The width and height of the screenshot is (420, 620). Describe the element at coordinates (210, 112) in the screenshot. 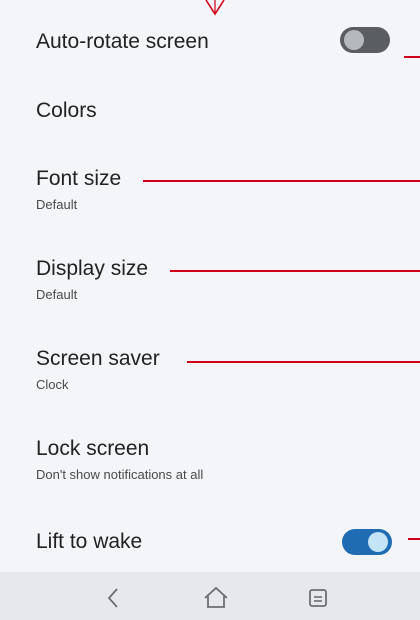

I see `setting-colors: Colors` at that location.